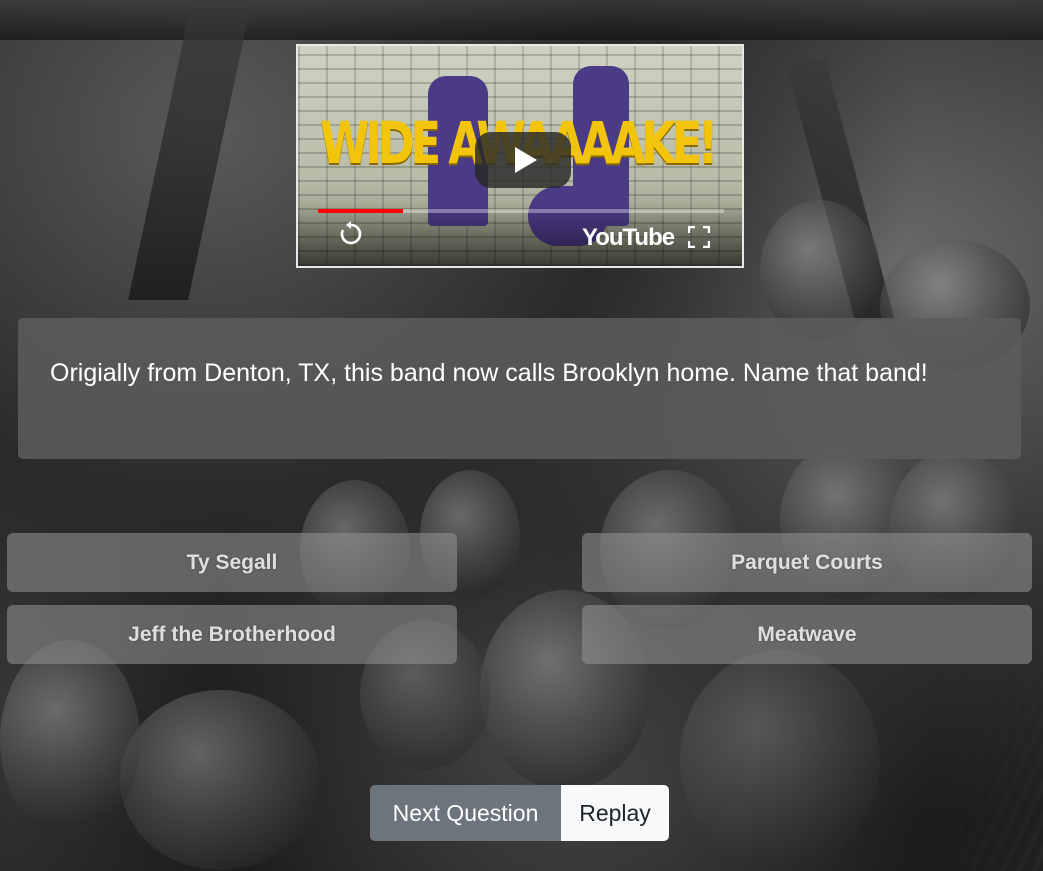 Image resolution: width=1043 pixels, height=871 pixels. I want to click on video-player: WIDE AWAAAAKE! YouTube, so click(520, 156).